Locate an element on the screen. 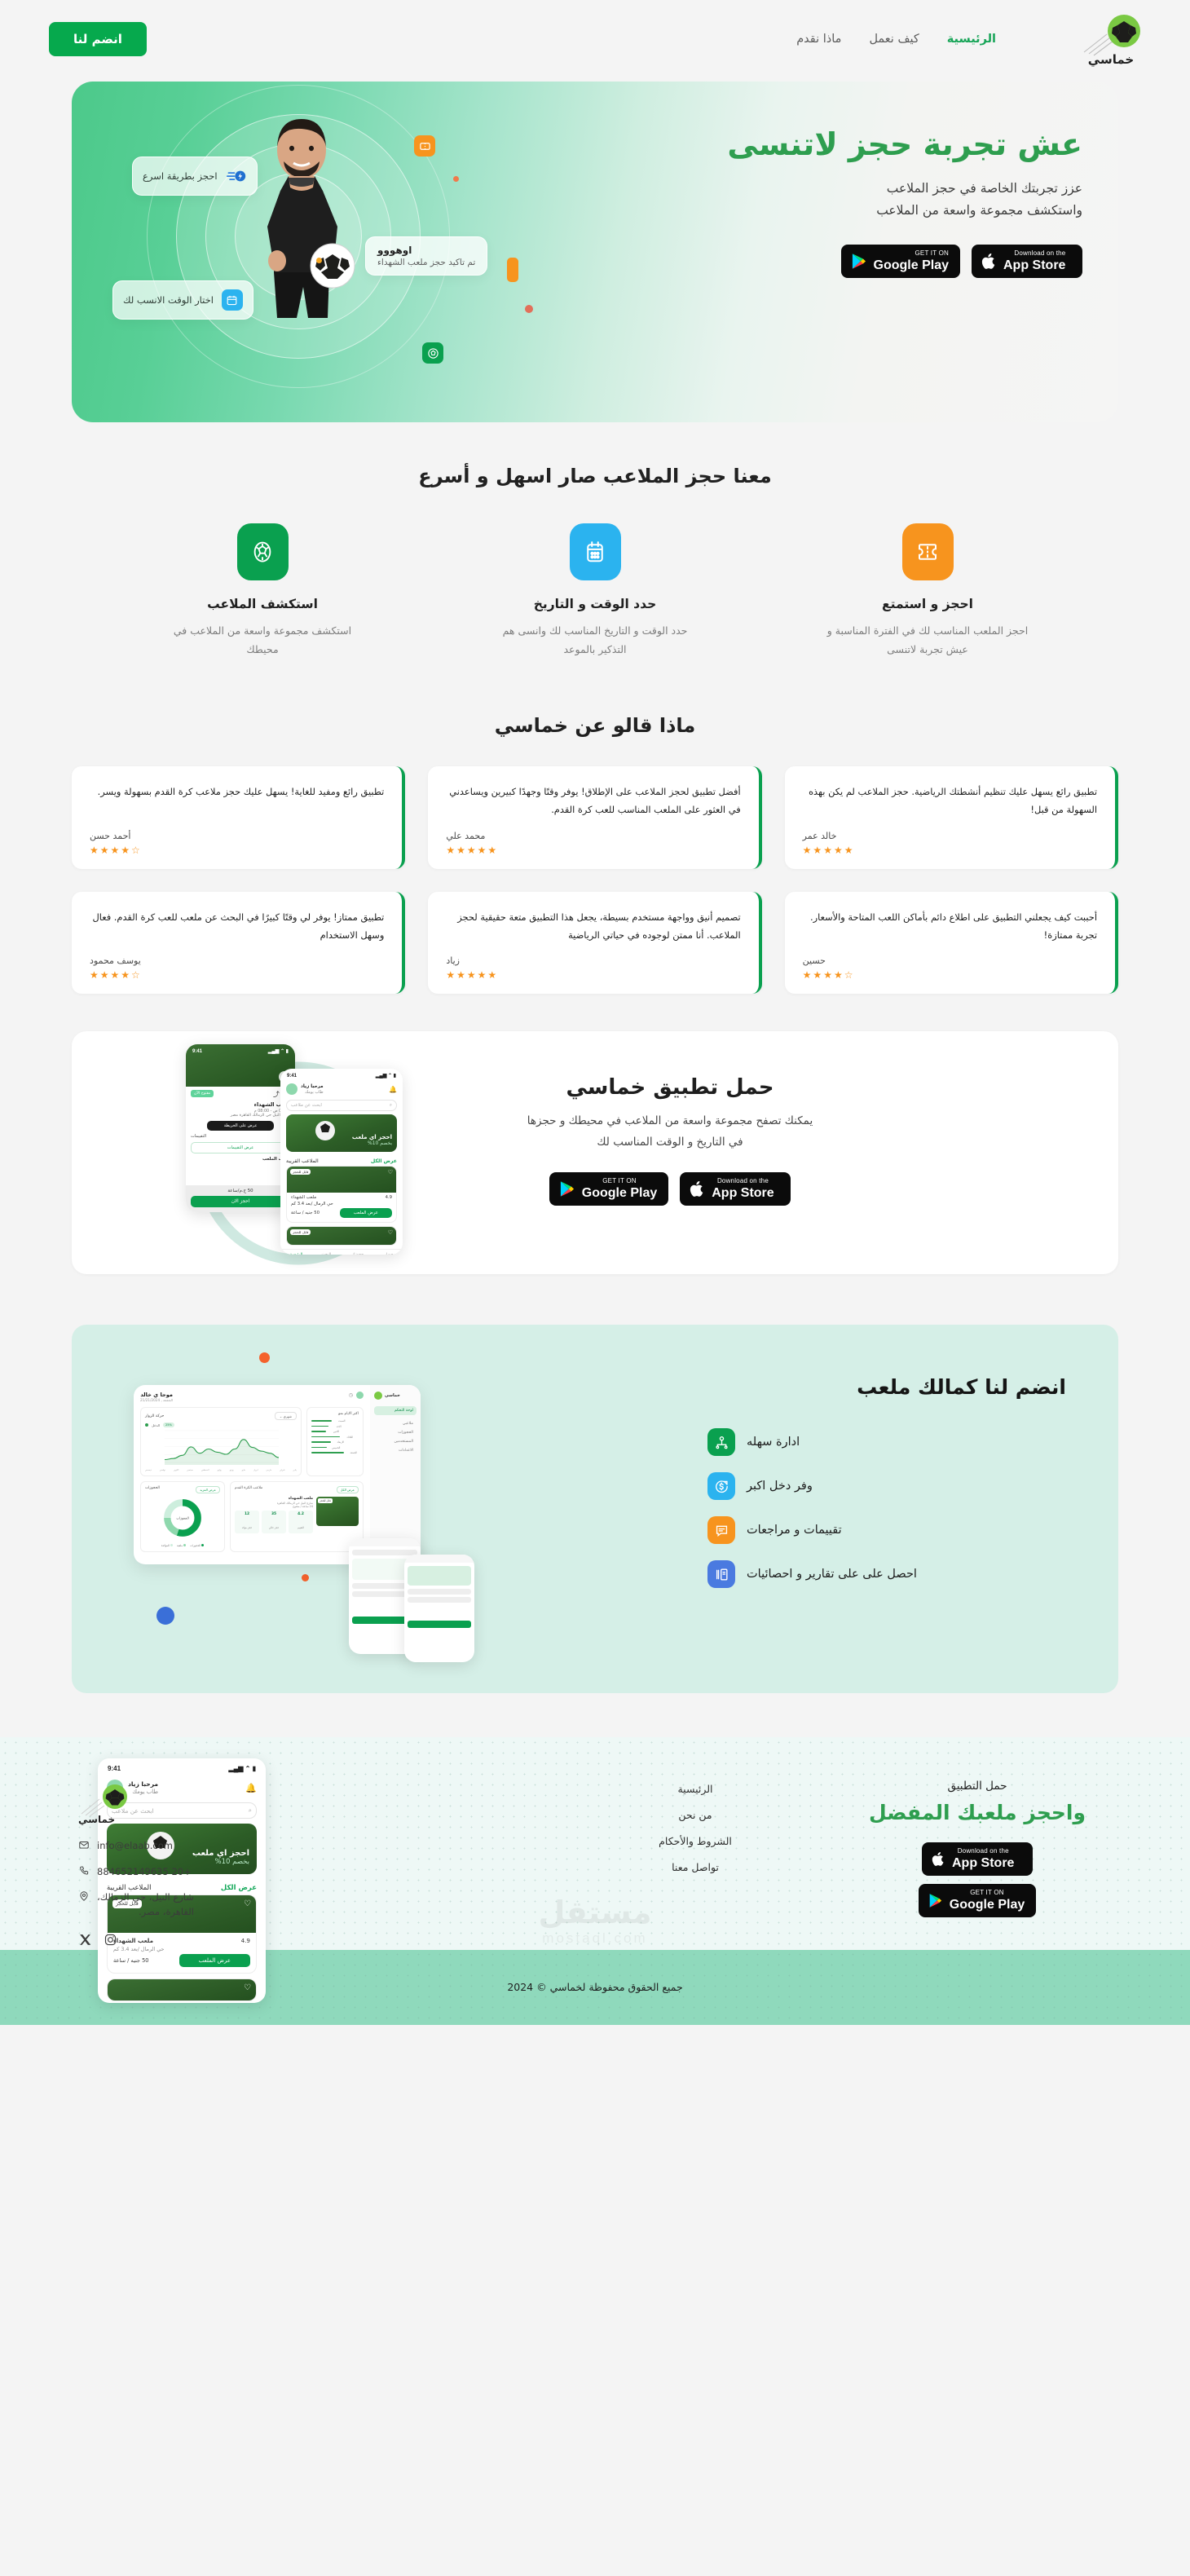 This screenshot has width=1190, height=2576. tab-home: الرئيسية is located at coordinates (296, 1254).